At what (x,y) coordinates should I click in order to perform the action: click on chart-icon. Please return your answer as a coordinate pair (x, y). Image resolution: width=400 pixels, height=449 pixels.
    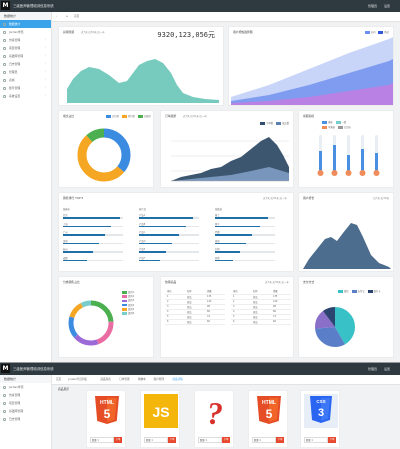
    Looking at the image, I should click on (4, 24).